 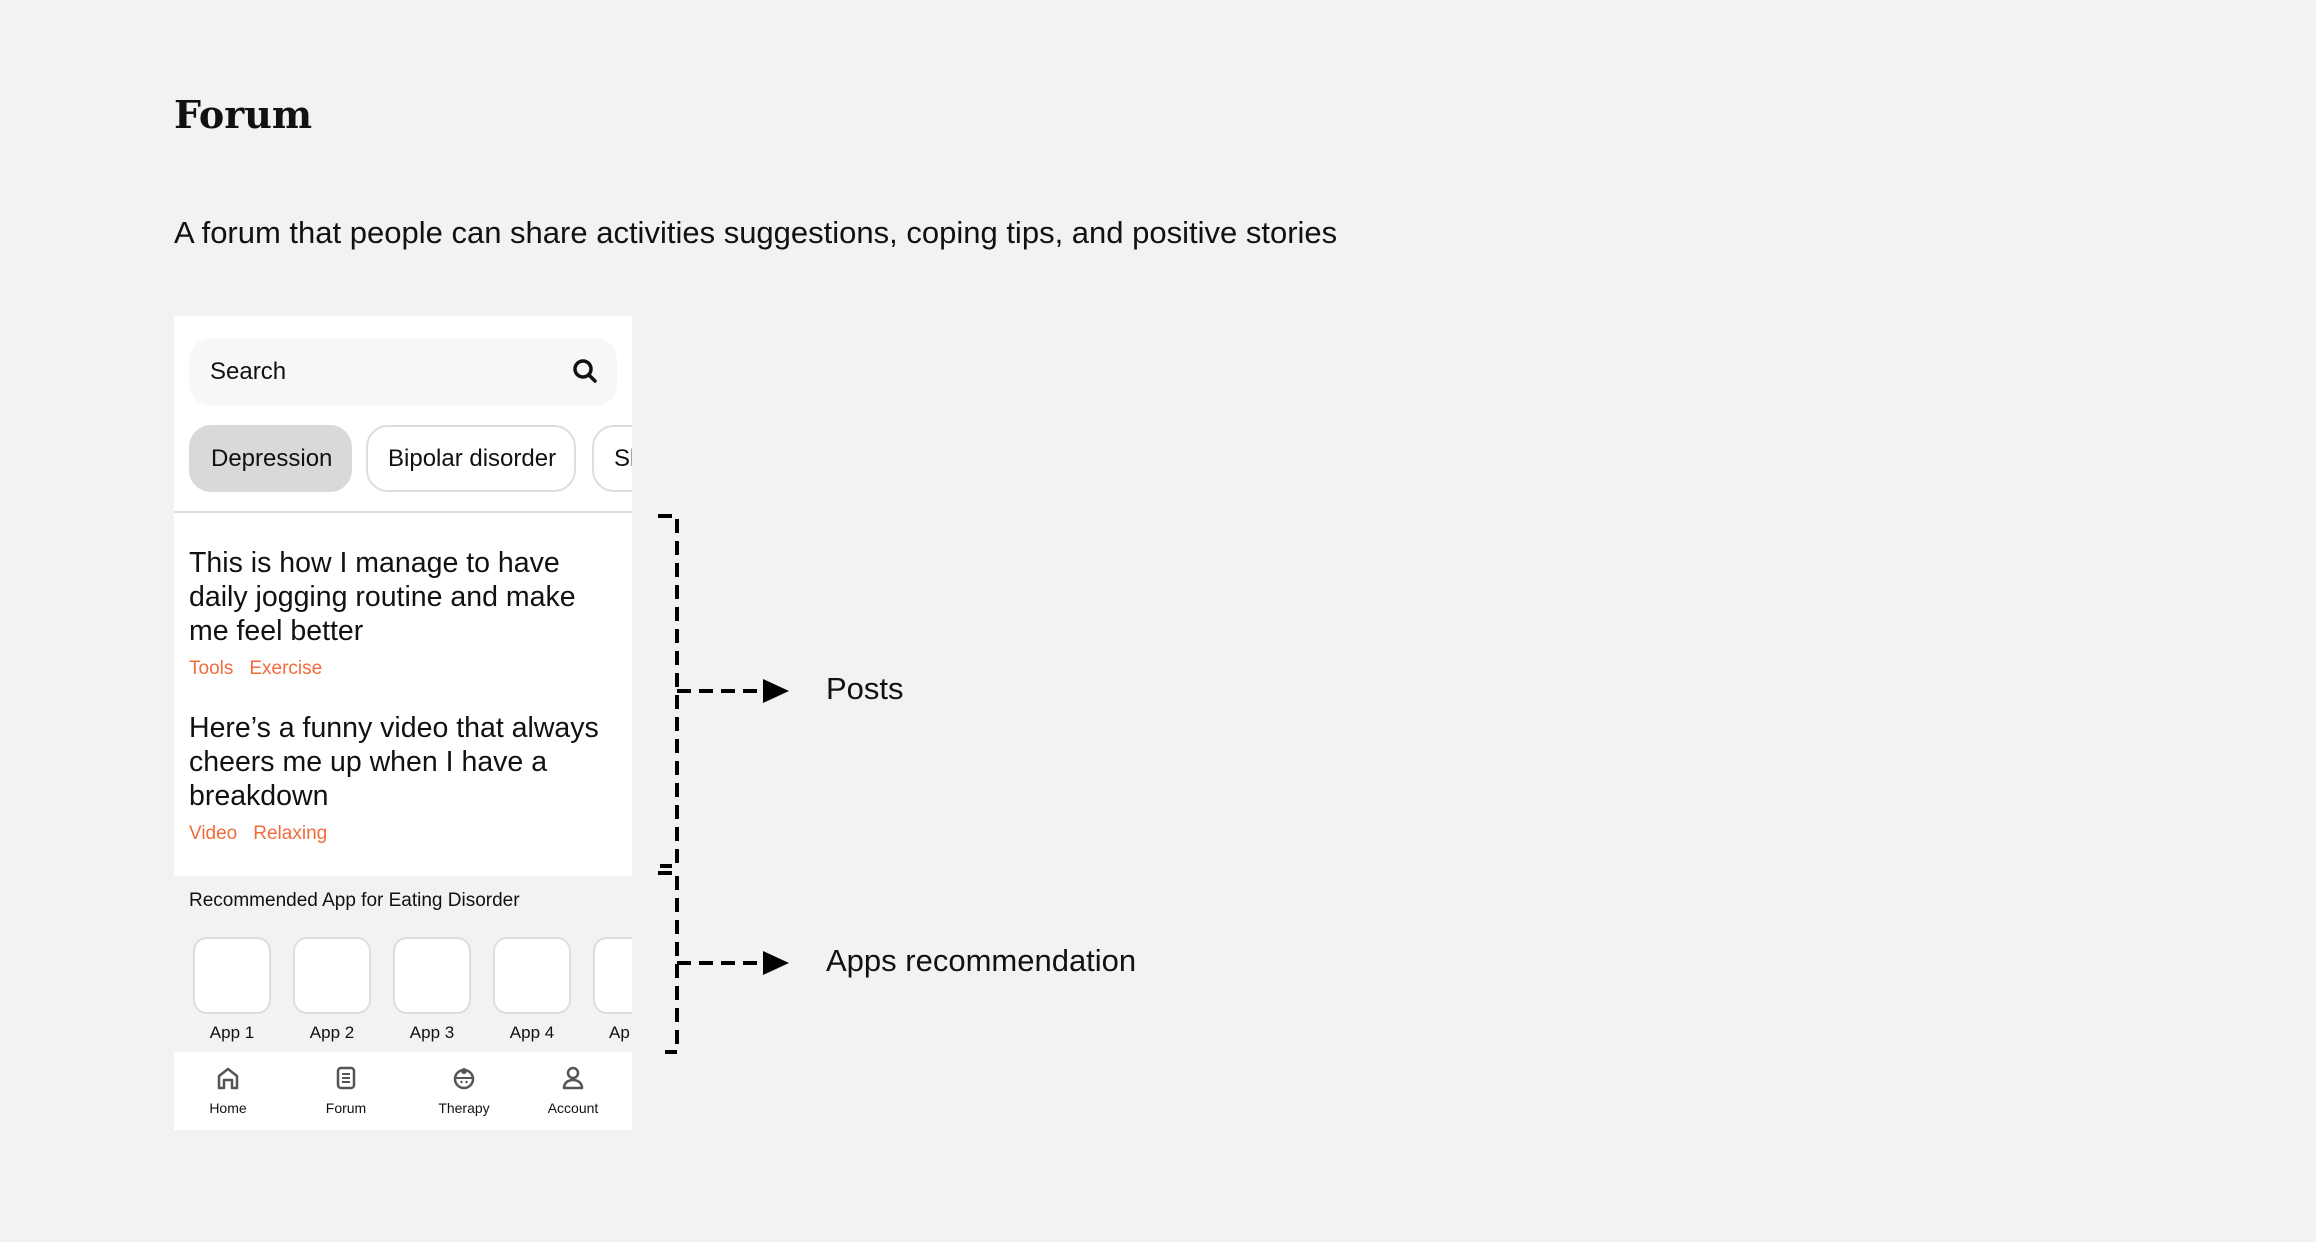 What do you see at coordinates (865, 688) in the screenshot?
I see `posts-annotation: Posts` at bounding box center [865, 688].